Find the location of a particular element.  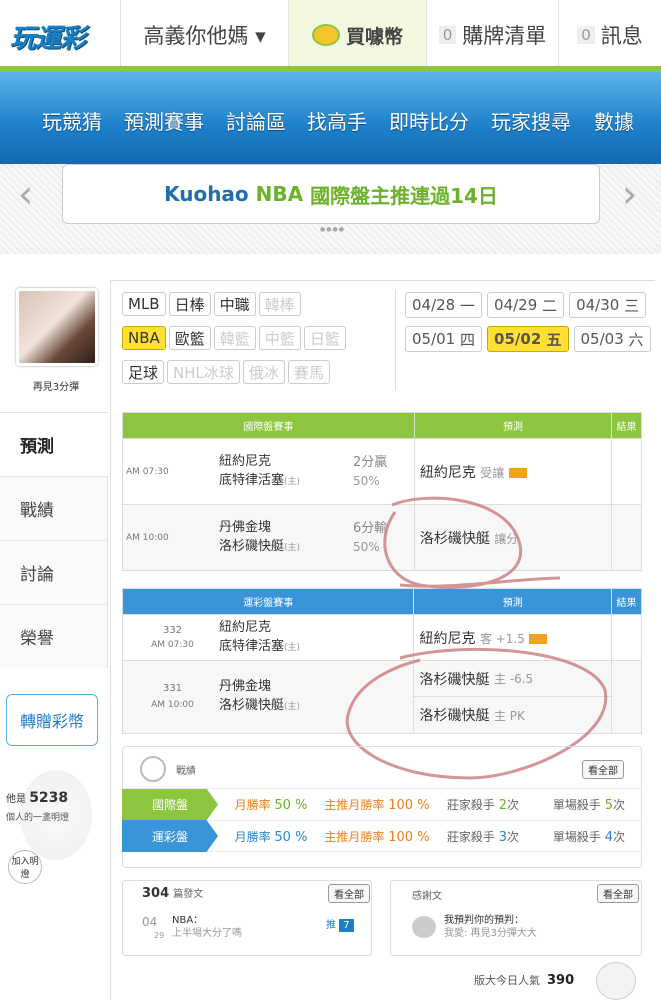

post-body: 上半場大分了嗎 is located at coordinates (207, 933).